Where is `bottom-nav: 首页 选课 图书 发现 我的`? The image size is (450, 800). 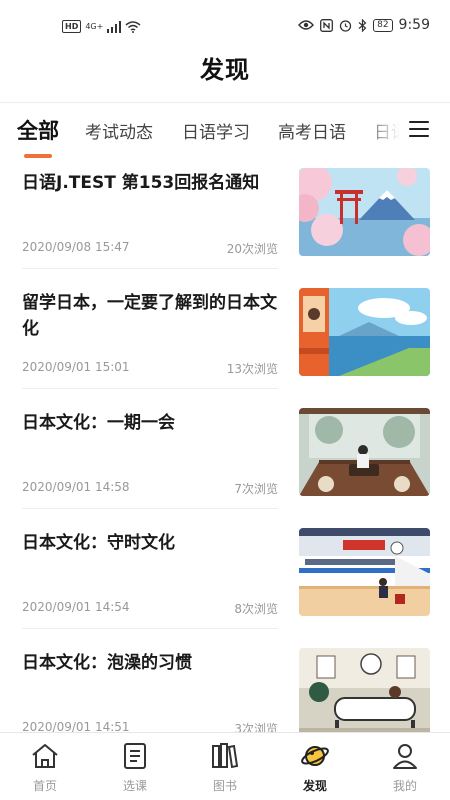 bottom-nav: 首页 选课 图书 发现 我的 is located at coordinates (225, 766).